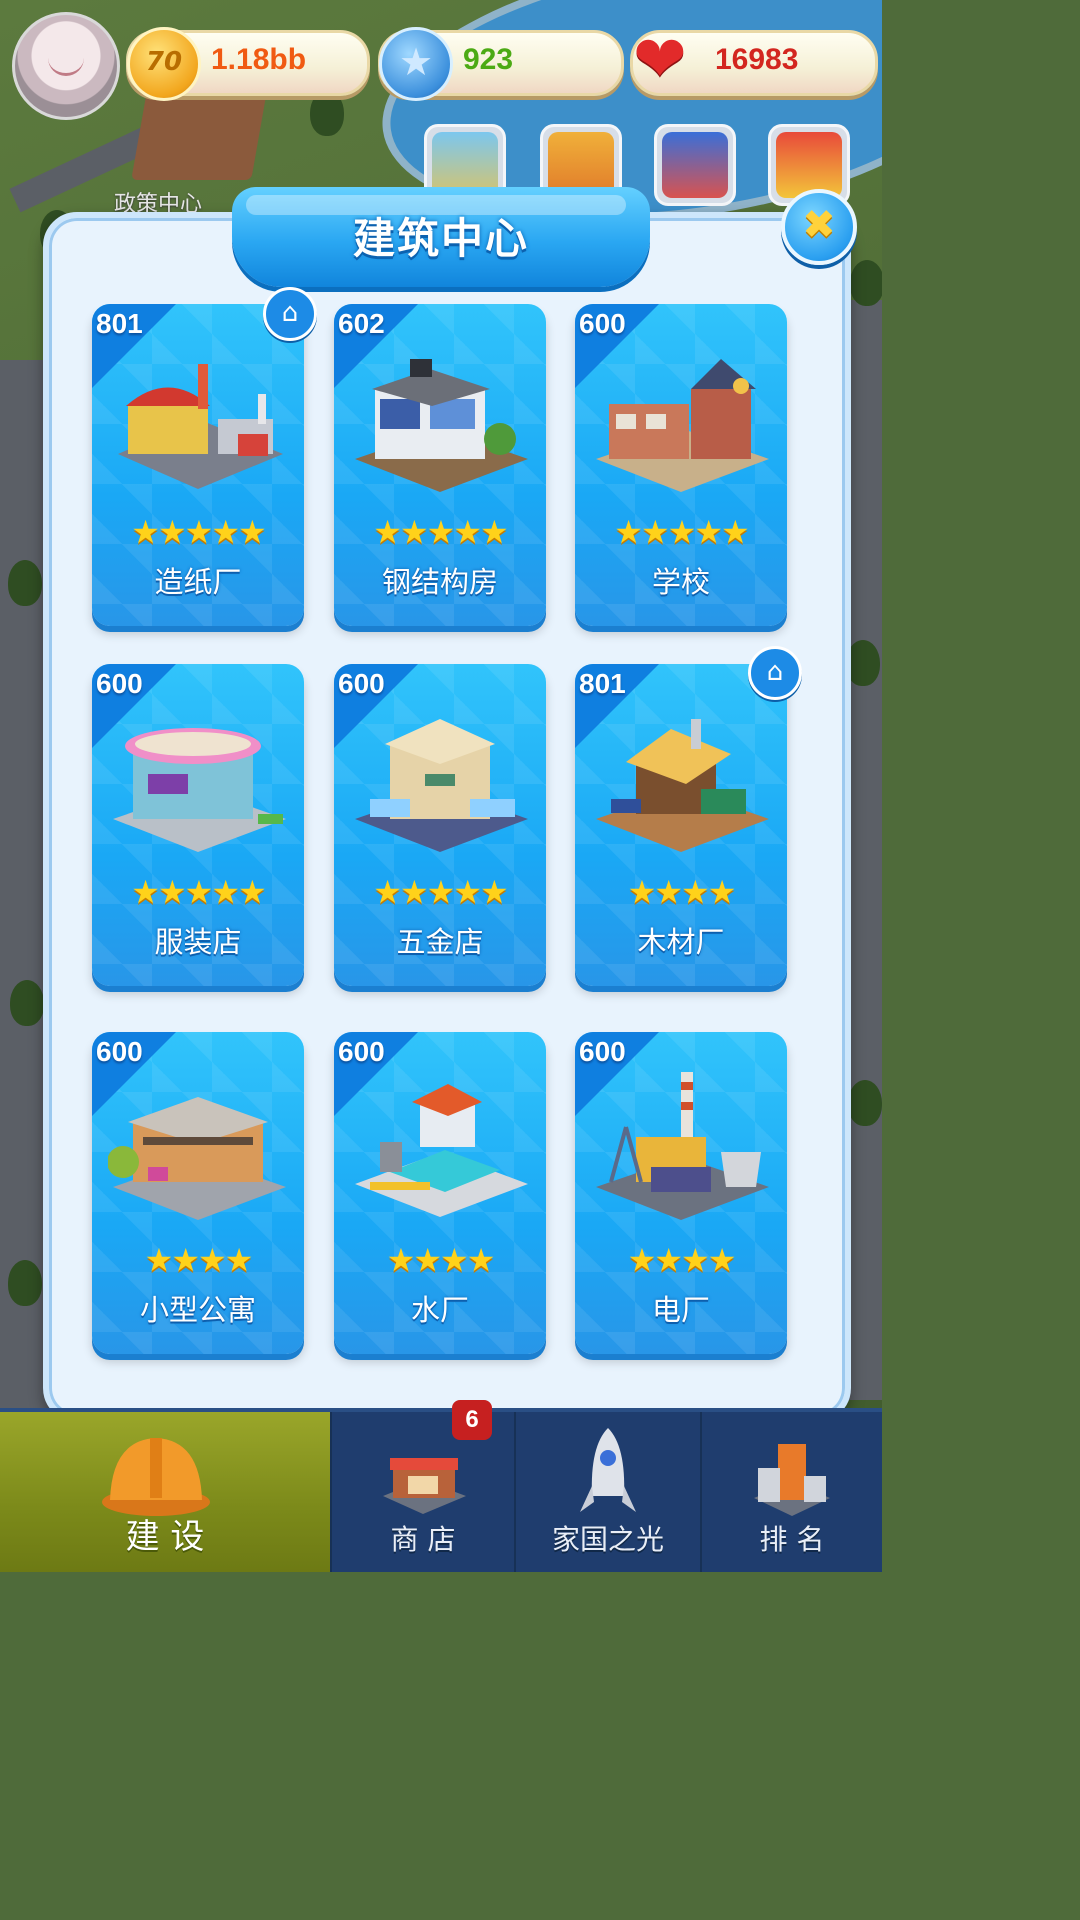  I want to click on close-icon: ✖, so click(819, 225).